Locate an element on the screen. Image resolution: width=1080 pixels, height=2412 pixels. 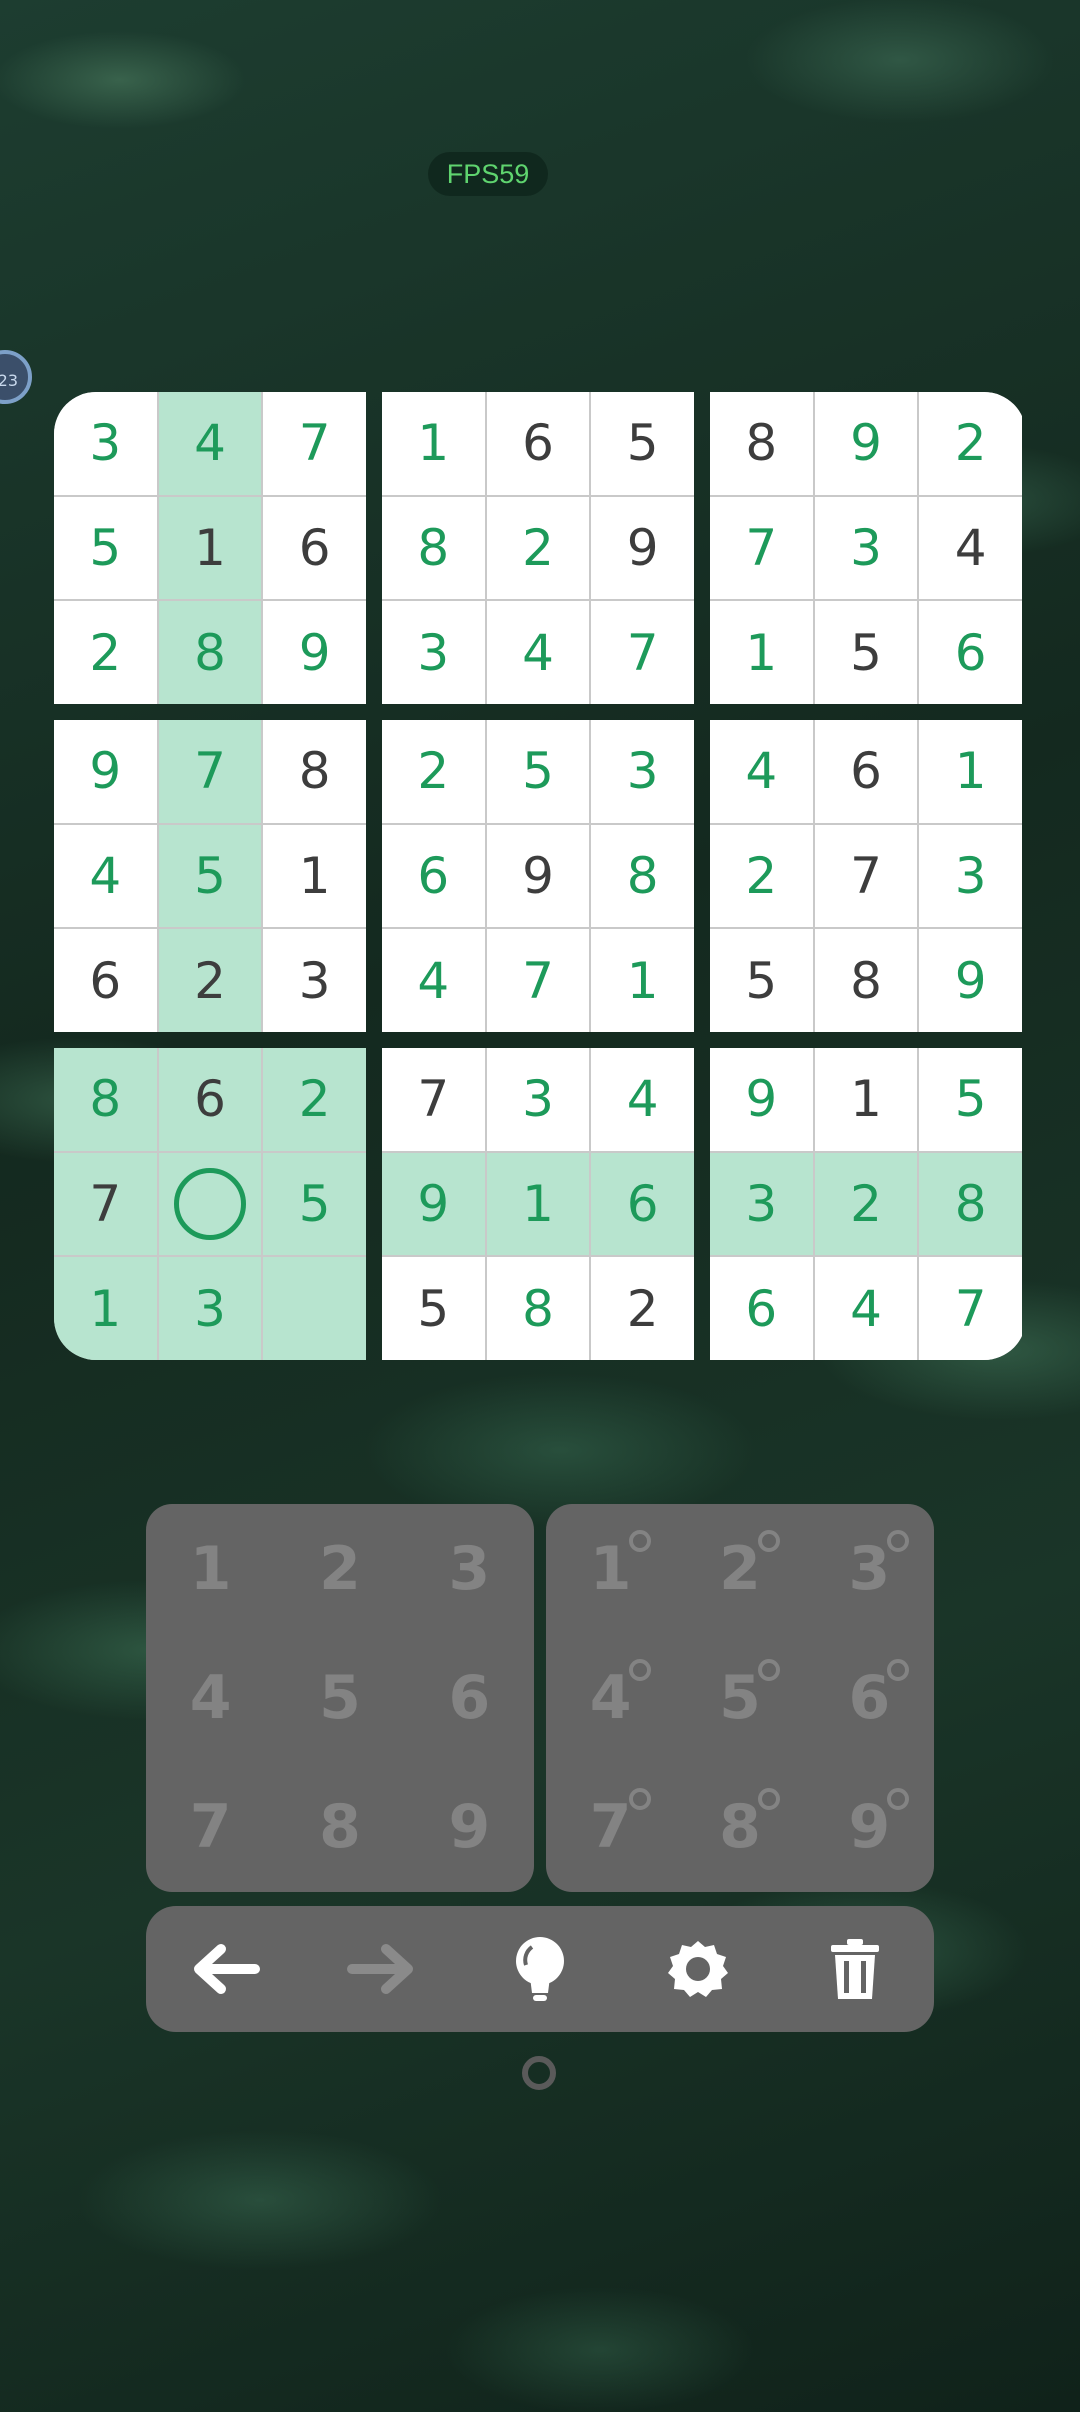
note-key: 8 is located at coordinates (739, 1827).